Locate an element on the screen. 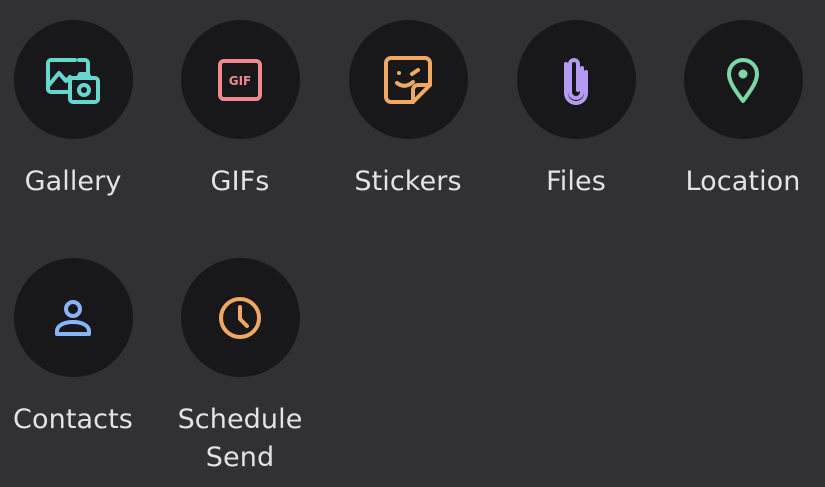 The width and height of the screenshot is (825, 487). schedule-send-icon-circle is located at coordinates (240, 317).